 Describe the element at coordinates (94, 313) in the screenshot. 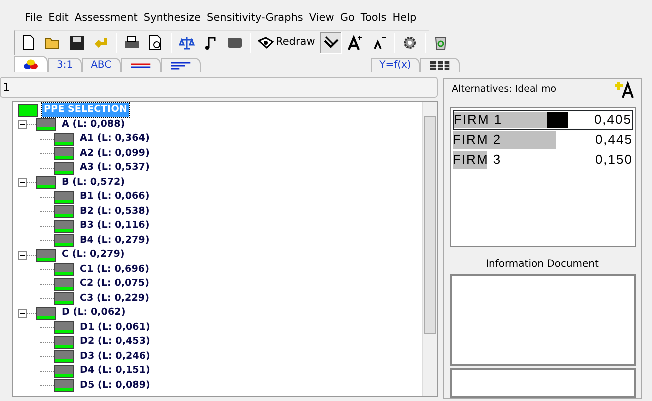

I see `tree-item: D (L: 0,062)` at that location.